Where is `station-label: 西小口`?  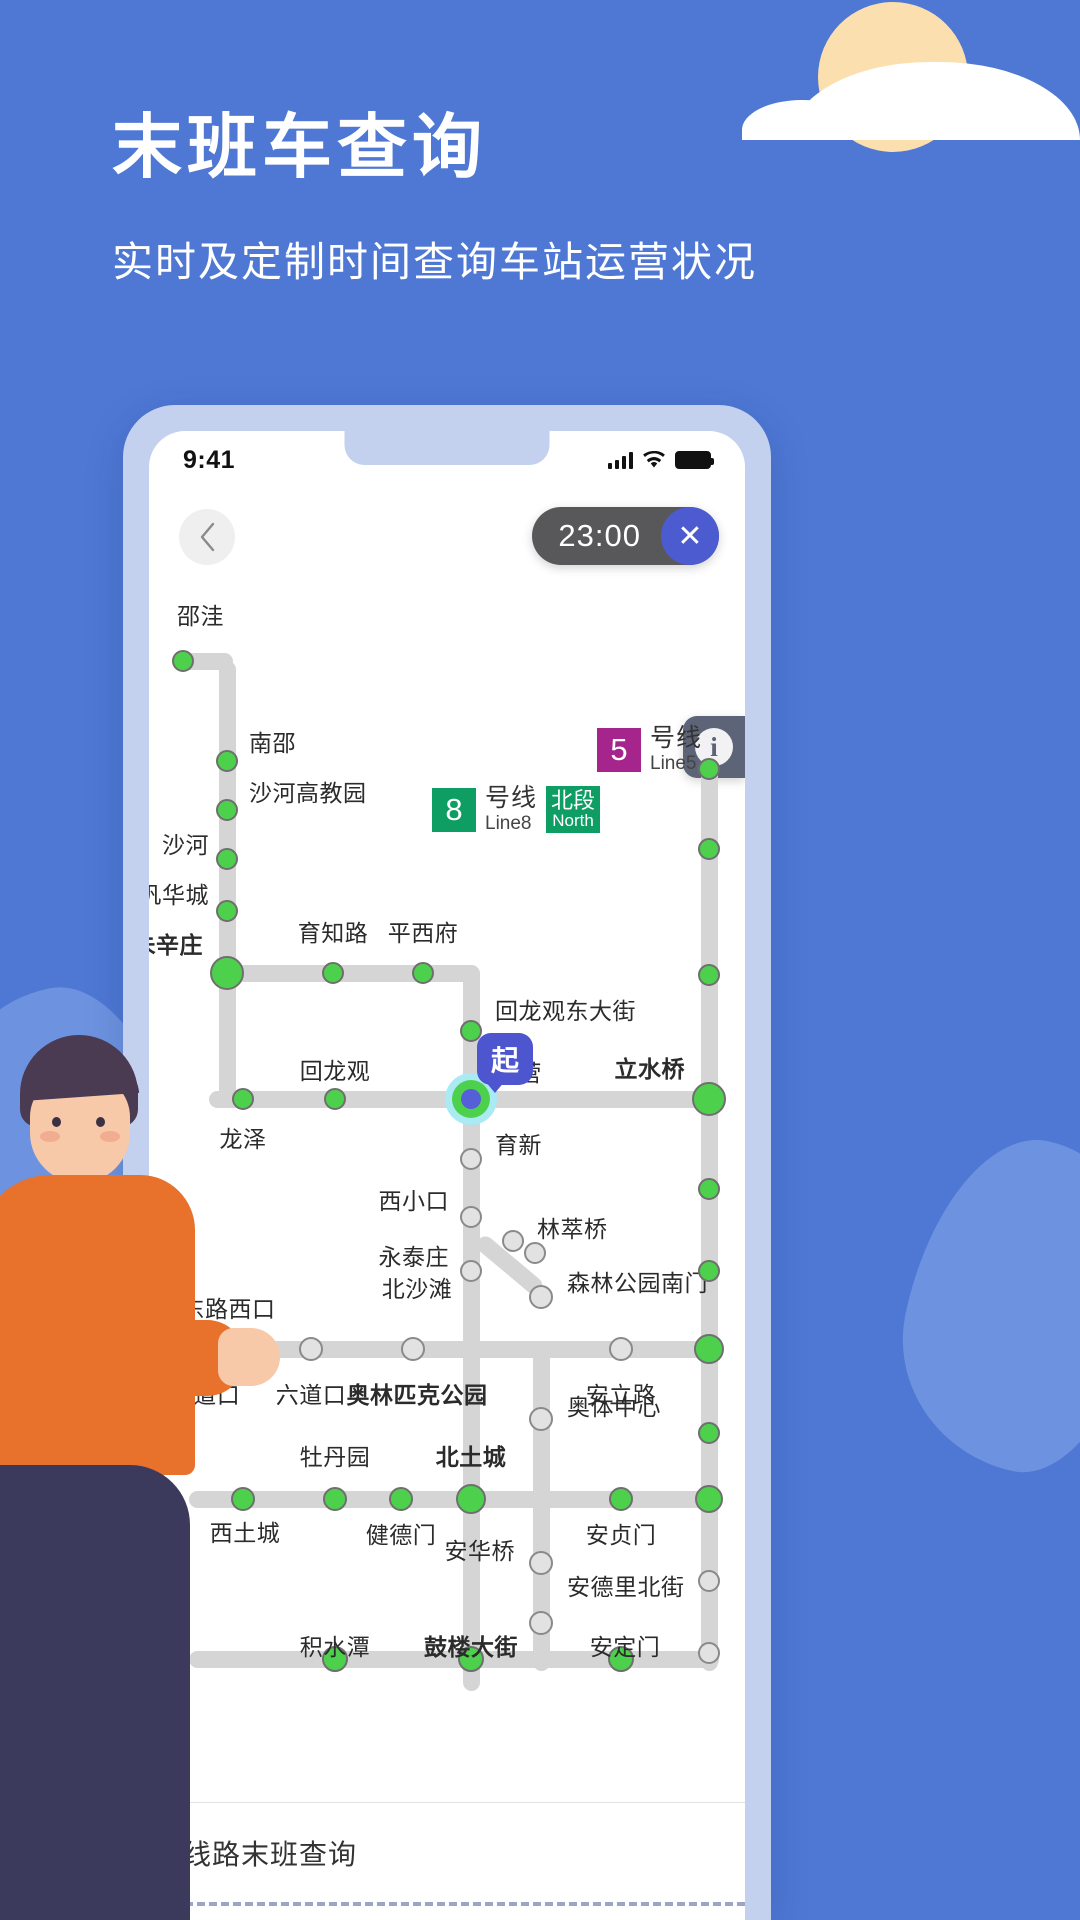 station-label: 西小口 is located at coordinates (414, 1199).